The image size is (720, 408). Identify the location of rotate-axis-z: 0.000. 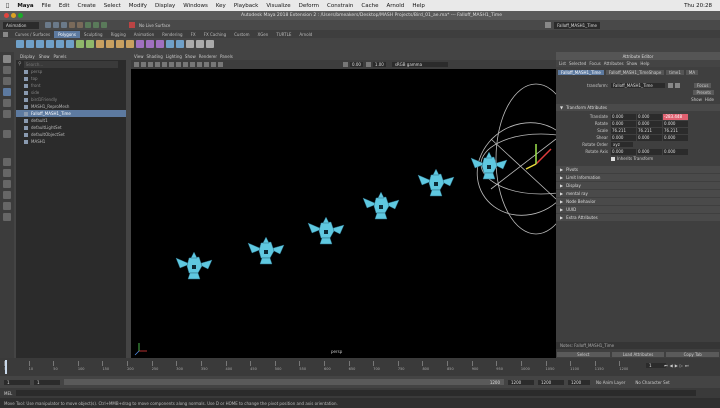
(675, 151).